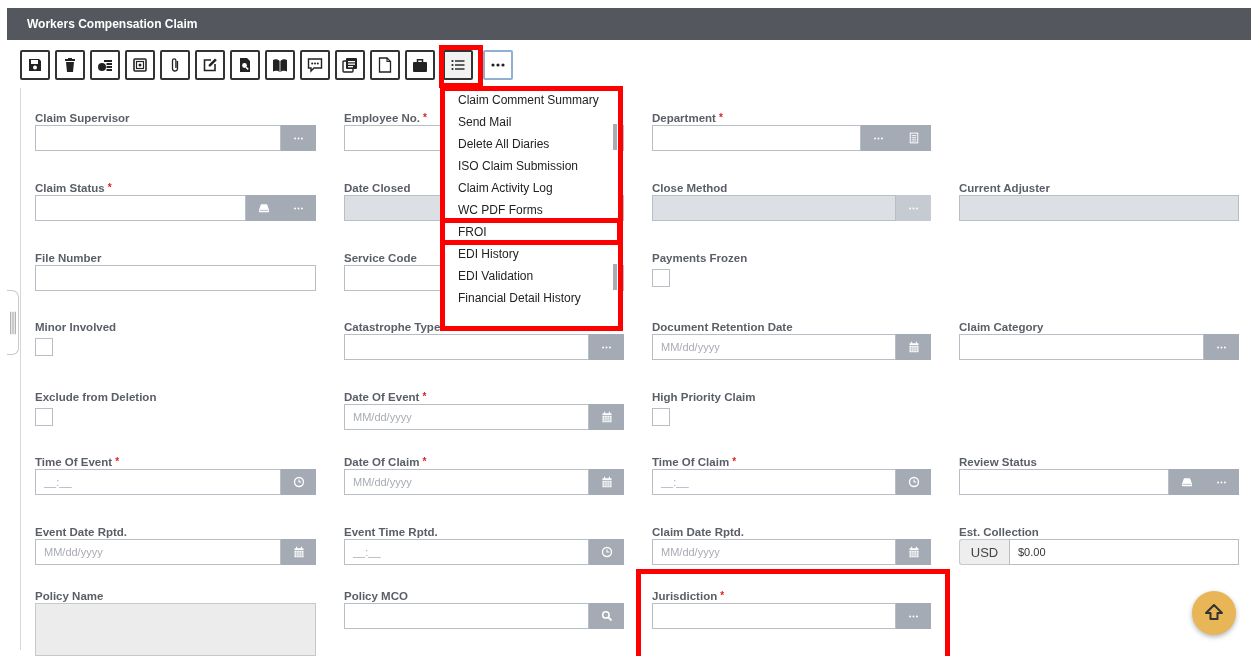  Describe the element at coordinates (498, 65) in the screenshot. I see `more-button` at that location.